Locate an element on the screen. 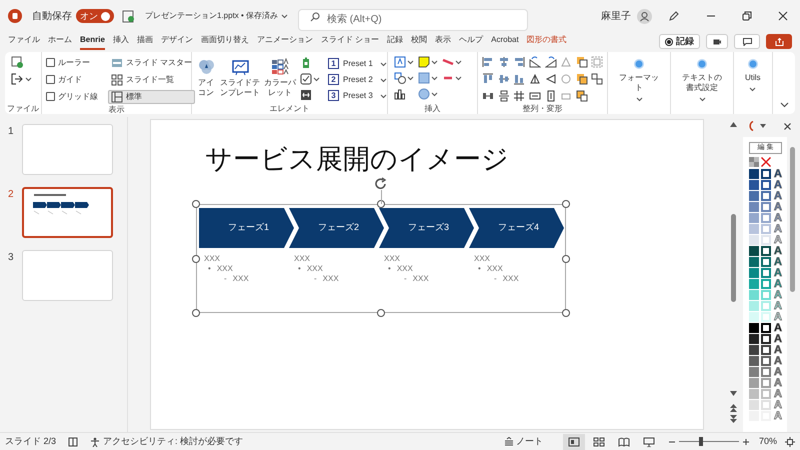 This screenshot has height=450, width=800. rectangle-button is located at coordinates (428, 78).